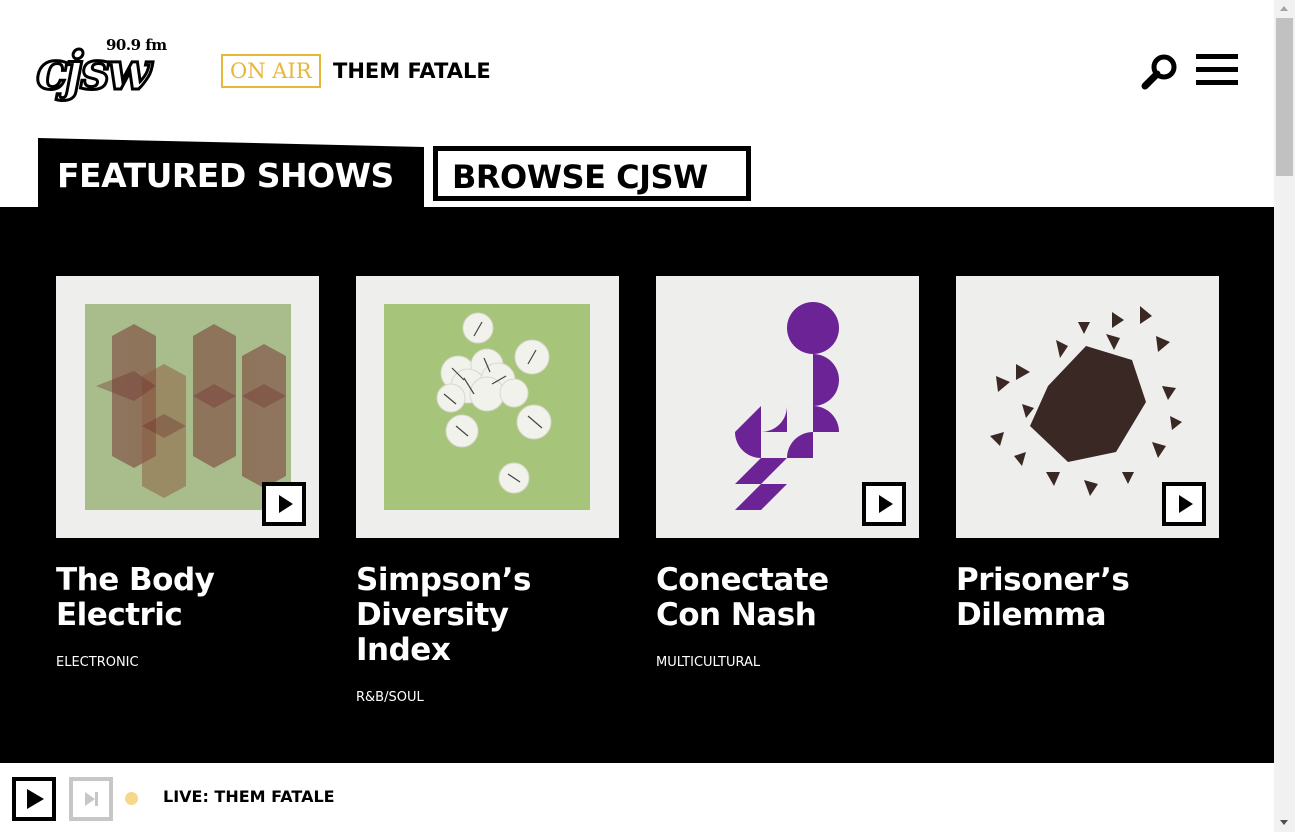  What do you see at coordinates (487, 698) in the screenshot?
I see `show-genre: R&B/SOUL` at bounding box center [487, 698].